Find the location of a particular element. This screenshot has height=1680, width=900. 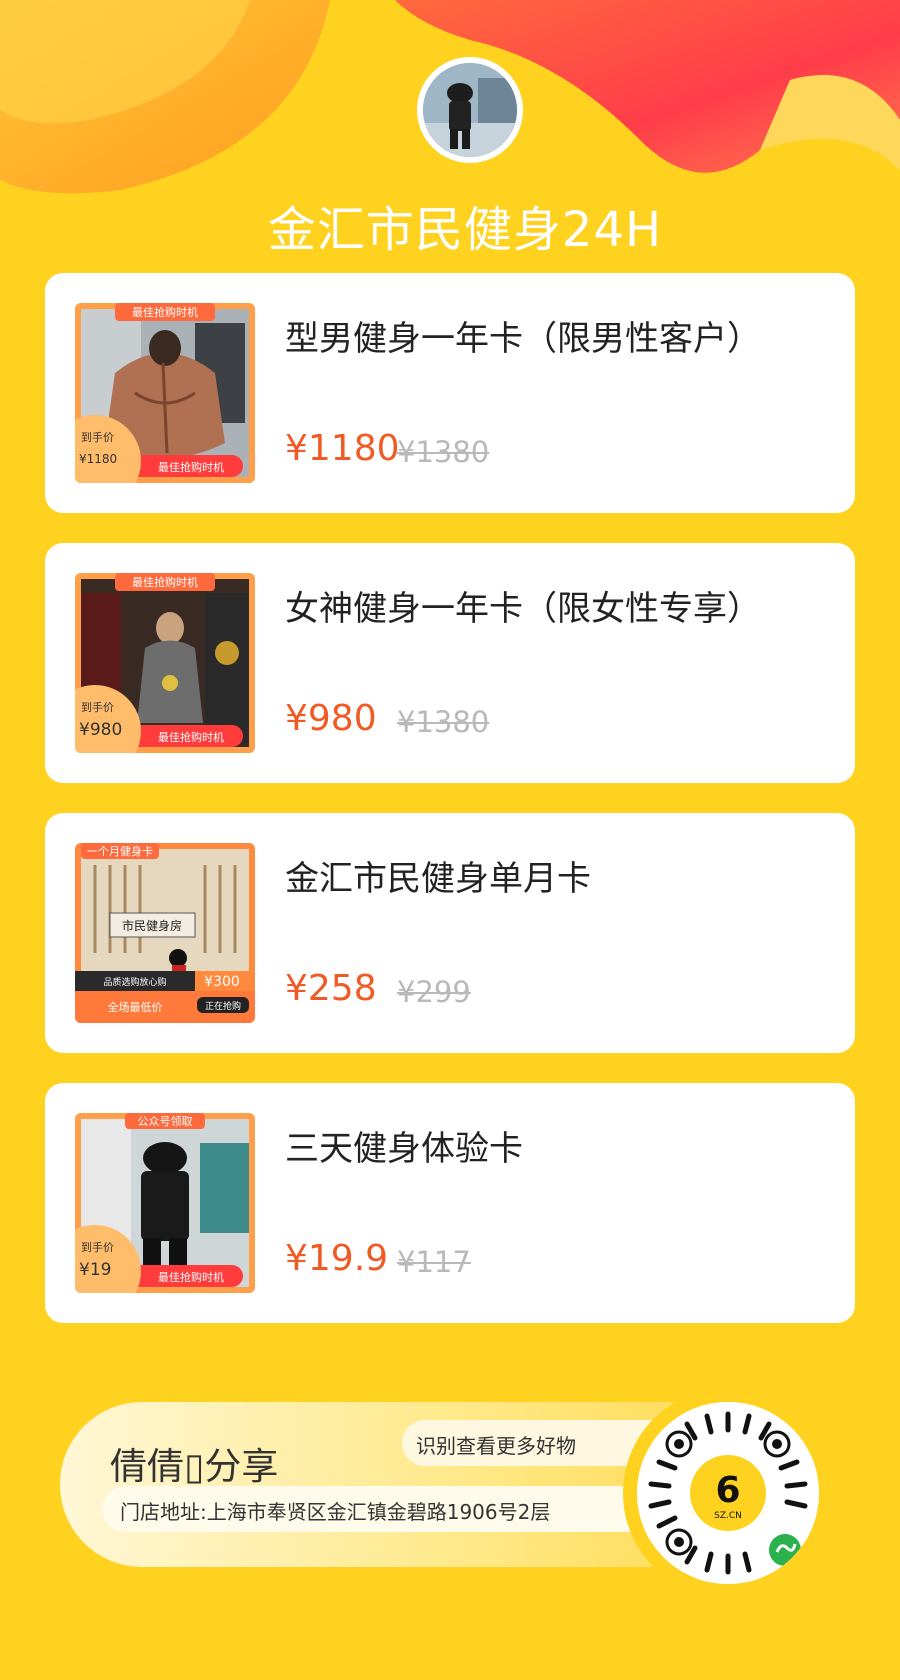

product-thumbnail: 公众号领取 最佳抢购时机 到手价 ¥19 is located at coordinates (165, 1203).